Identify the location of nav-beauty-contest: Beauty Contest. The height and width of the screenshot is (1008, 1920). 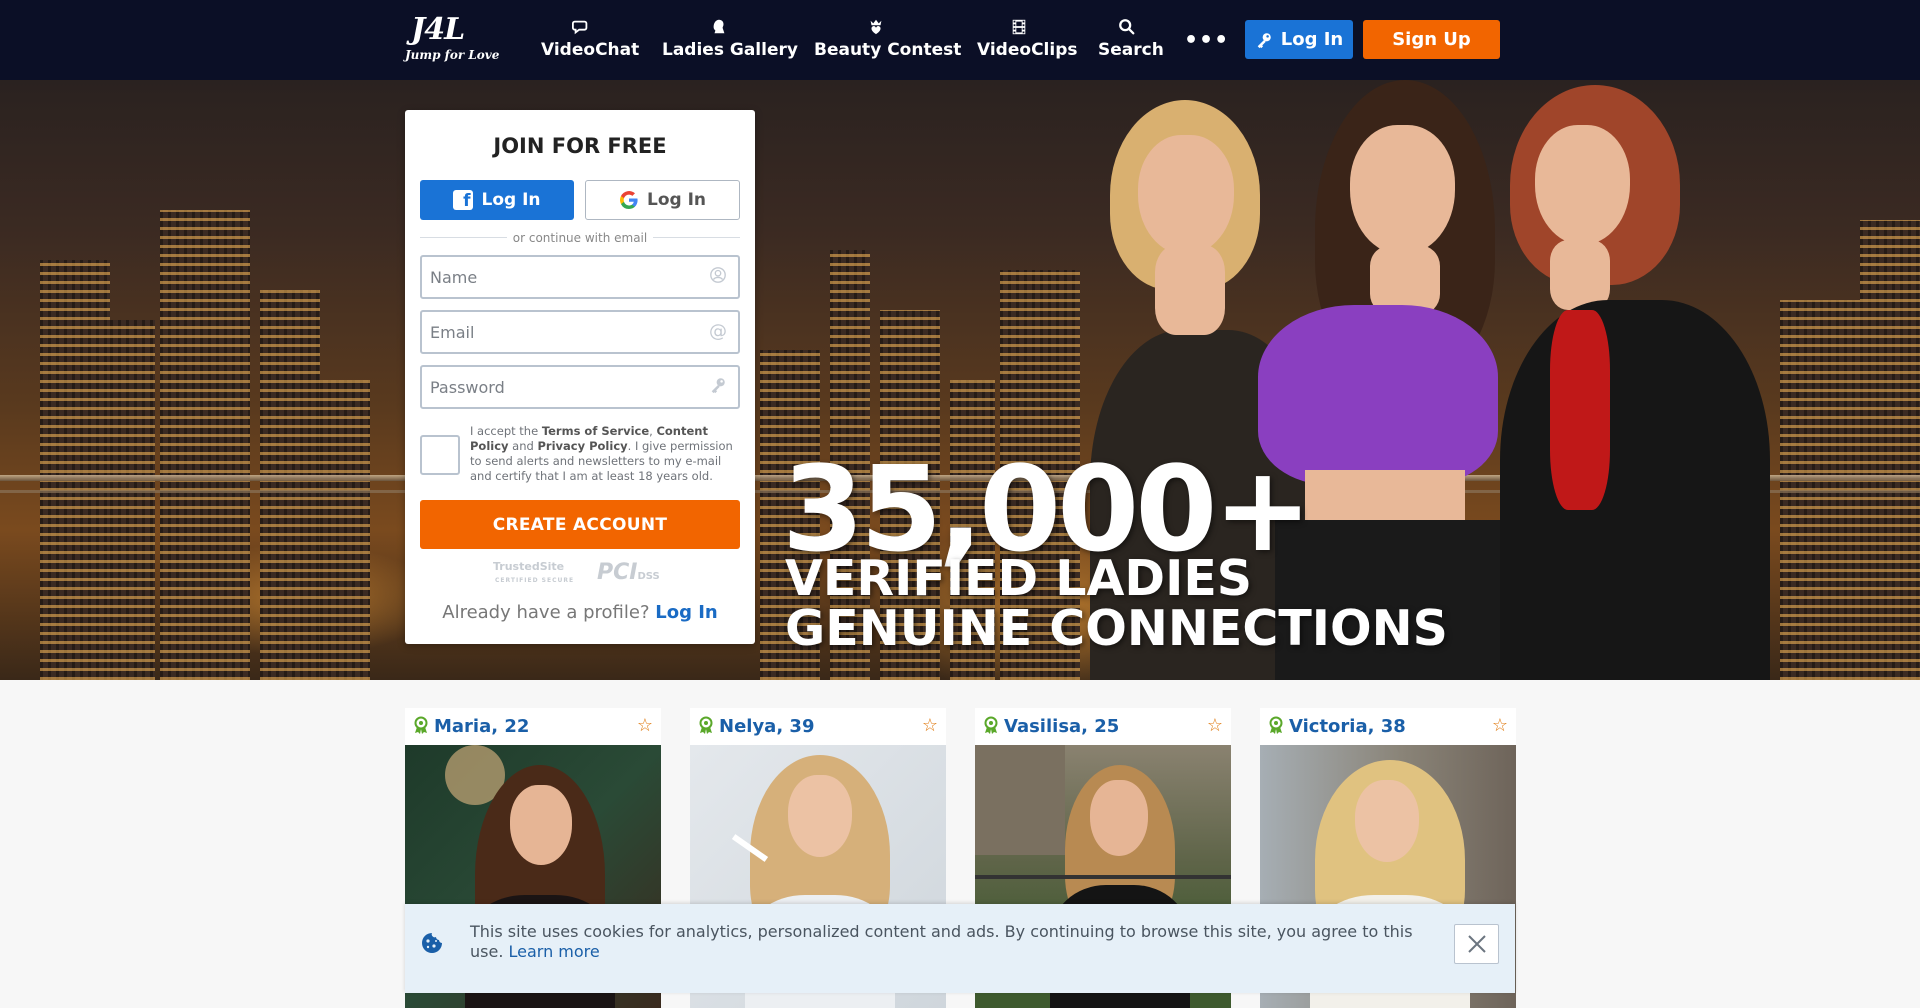
(888, 40).